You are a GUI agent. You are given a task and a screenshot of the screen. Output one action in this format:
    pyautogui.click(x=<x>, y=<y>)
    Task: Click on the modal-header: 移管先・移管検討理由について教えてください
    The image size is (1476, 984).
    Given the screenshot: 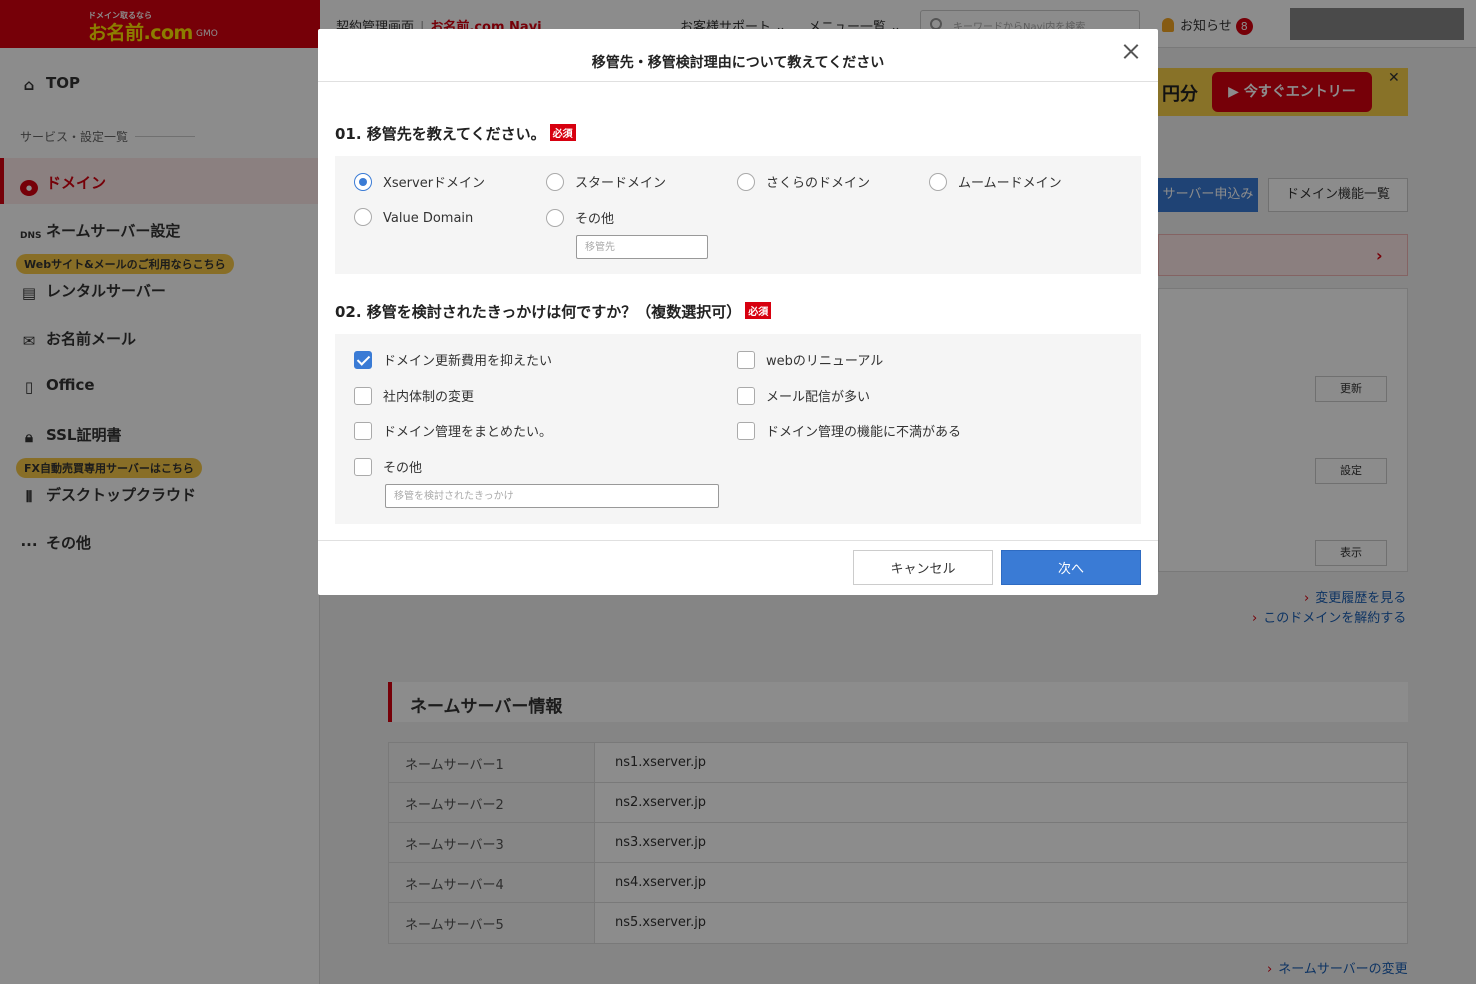 What is the action you would take?
    pyautogui.click(x=738, y=55)
    